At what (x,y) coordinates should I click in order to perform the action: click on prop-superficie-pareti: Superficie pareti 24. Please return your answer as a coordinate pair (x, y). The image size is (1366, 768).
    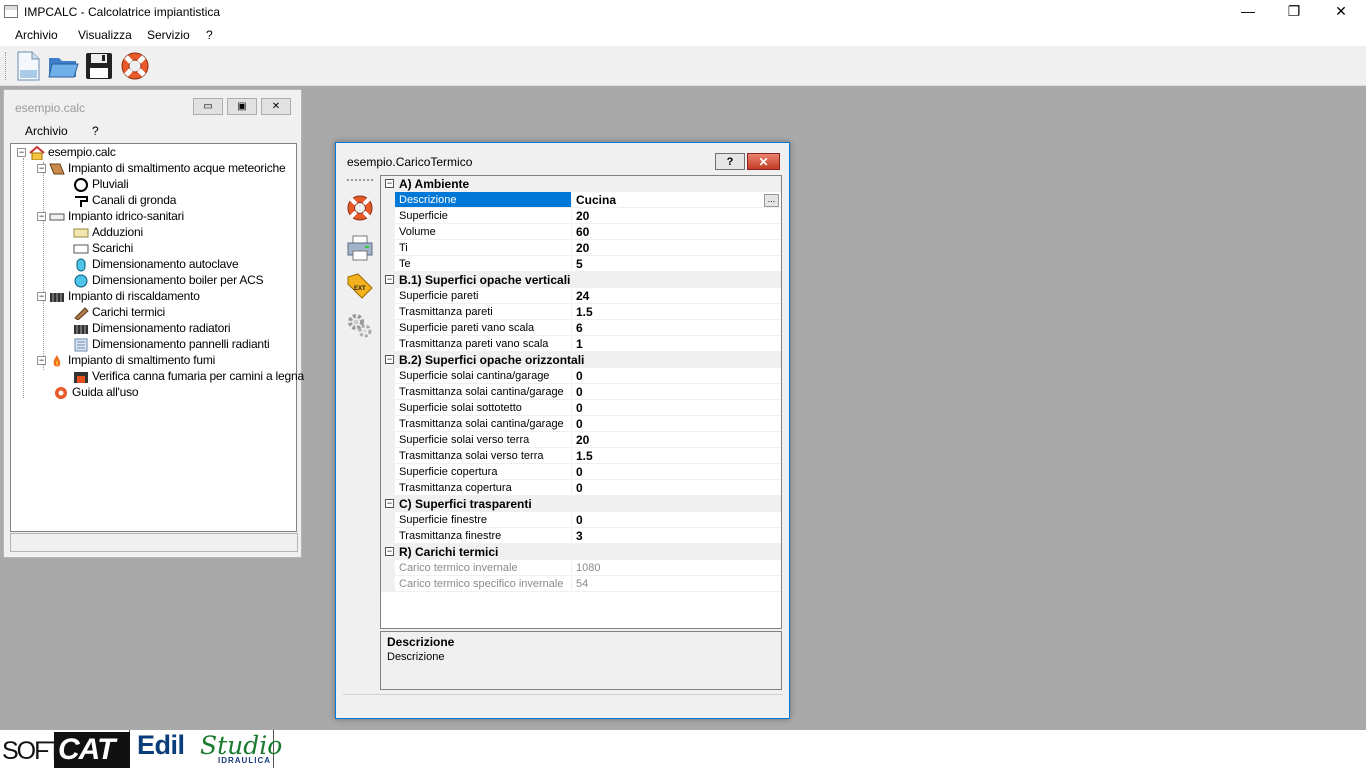
    Looking at the image, I should click on (581, 296).